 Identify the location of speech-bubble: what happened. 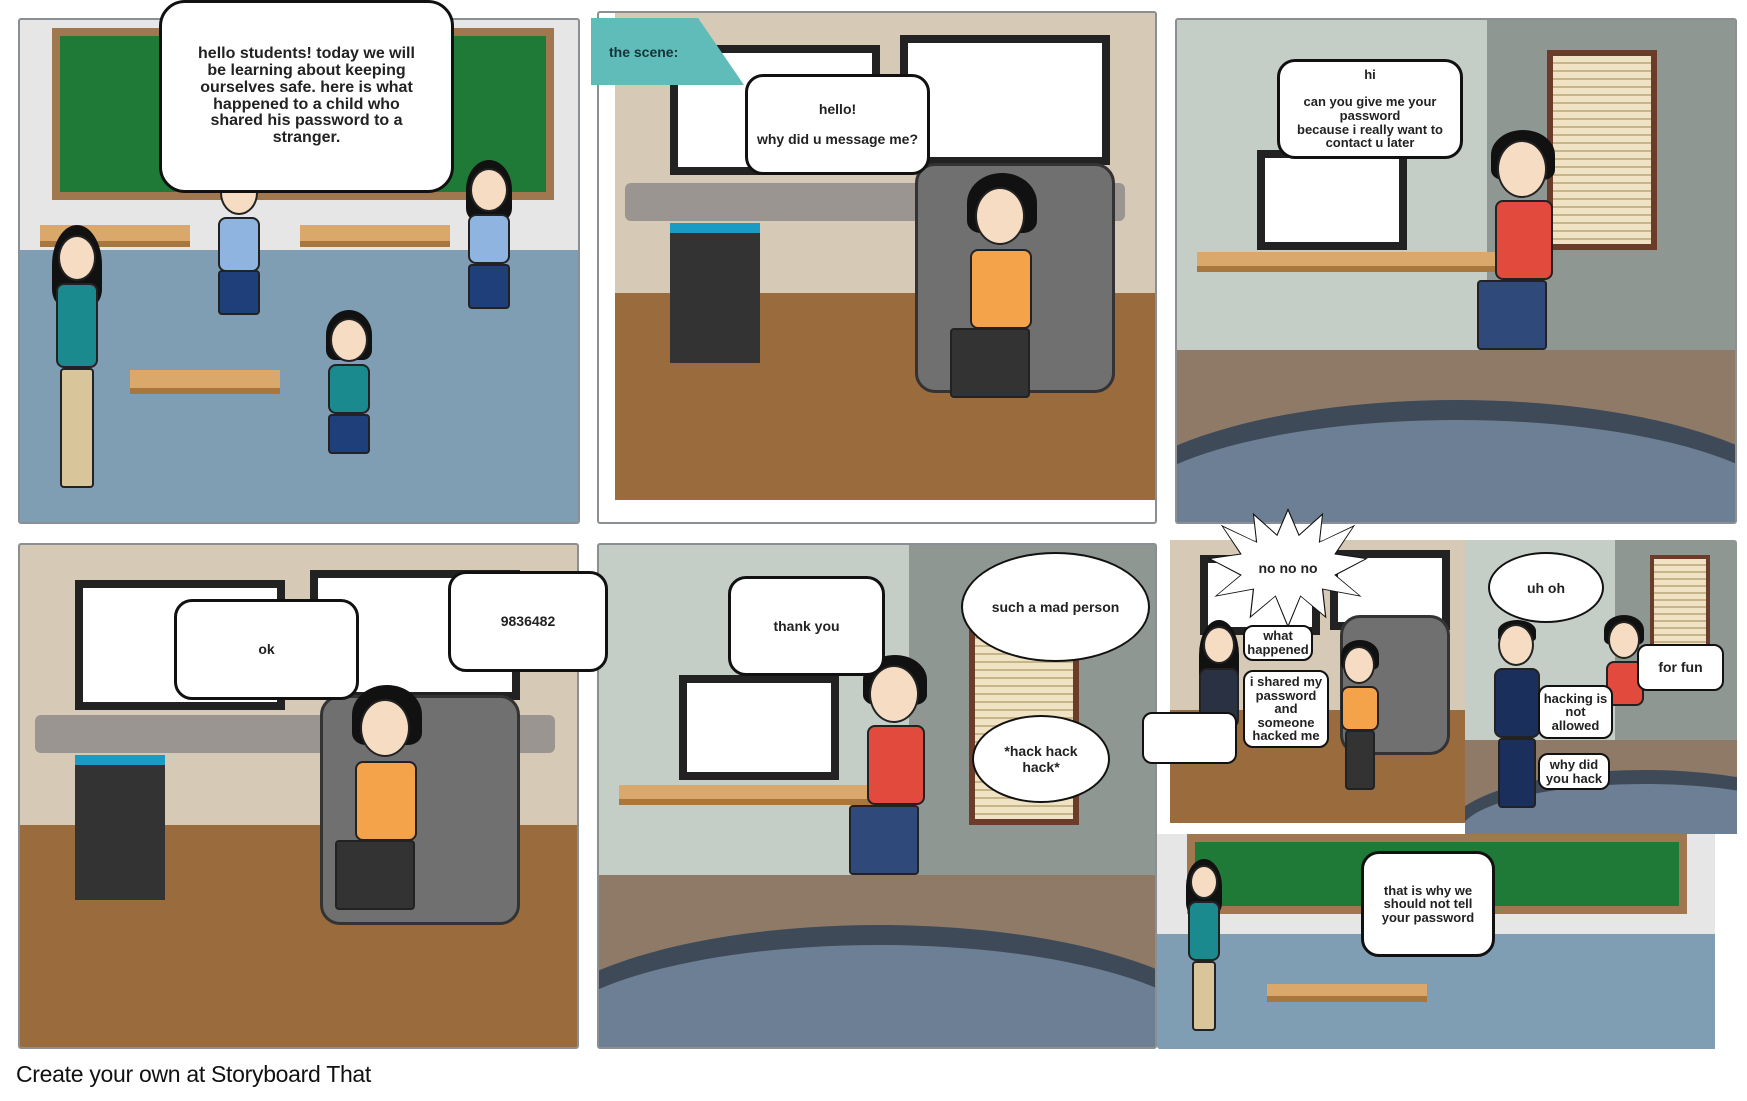
(1278, 643).